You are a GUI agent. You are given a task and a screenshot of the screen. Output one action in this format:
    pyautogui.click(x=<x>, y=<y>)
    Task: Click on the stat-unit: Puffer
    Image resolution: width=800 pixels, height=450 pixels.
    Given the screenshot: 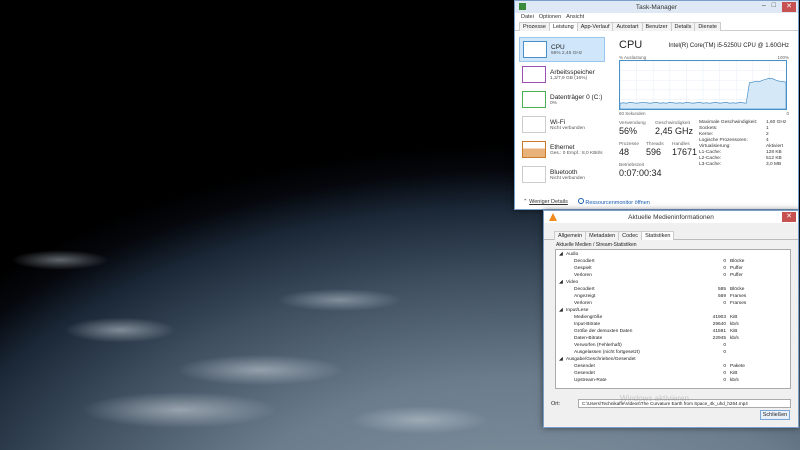 What is the action you would take?
    pyautogui.click(x=736, y=268)
    